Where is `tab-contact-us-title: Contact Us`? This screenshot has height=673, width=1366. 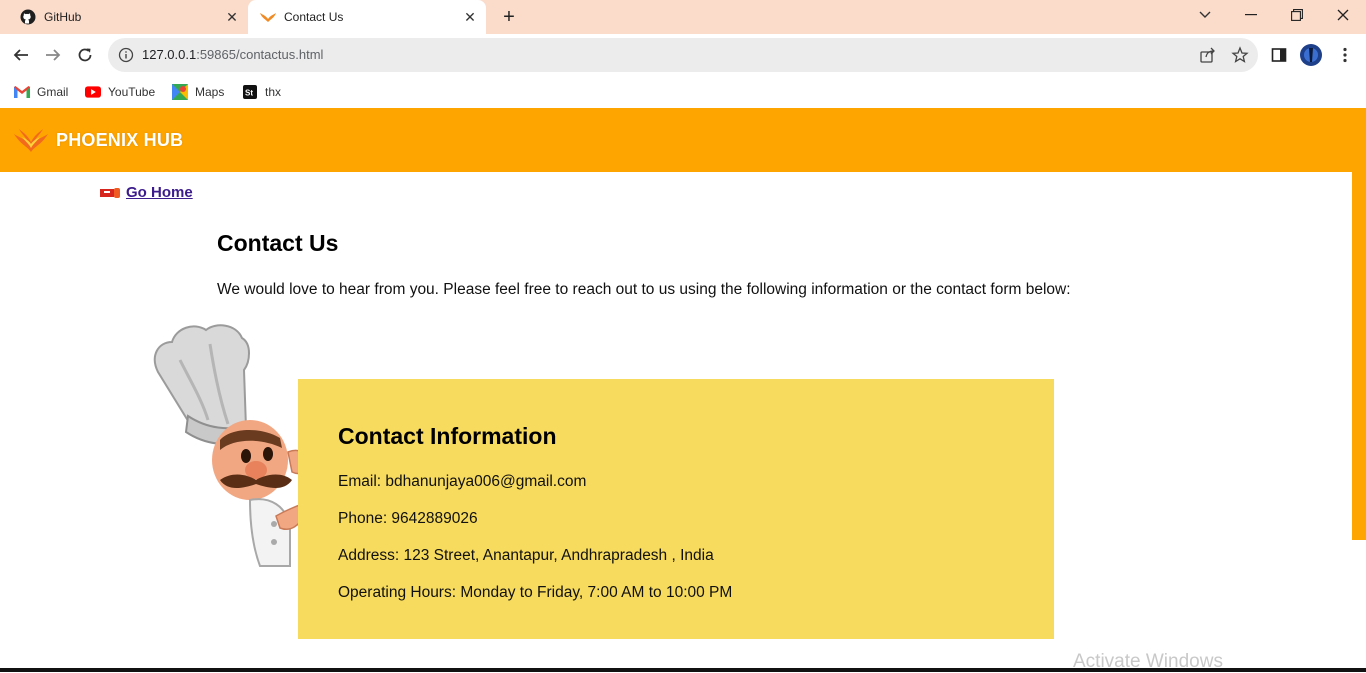
tab-contact-us-title: Contact Us is located at coordinates (314, 17).